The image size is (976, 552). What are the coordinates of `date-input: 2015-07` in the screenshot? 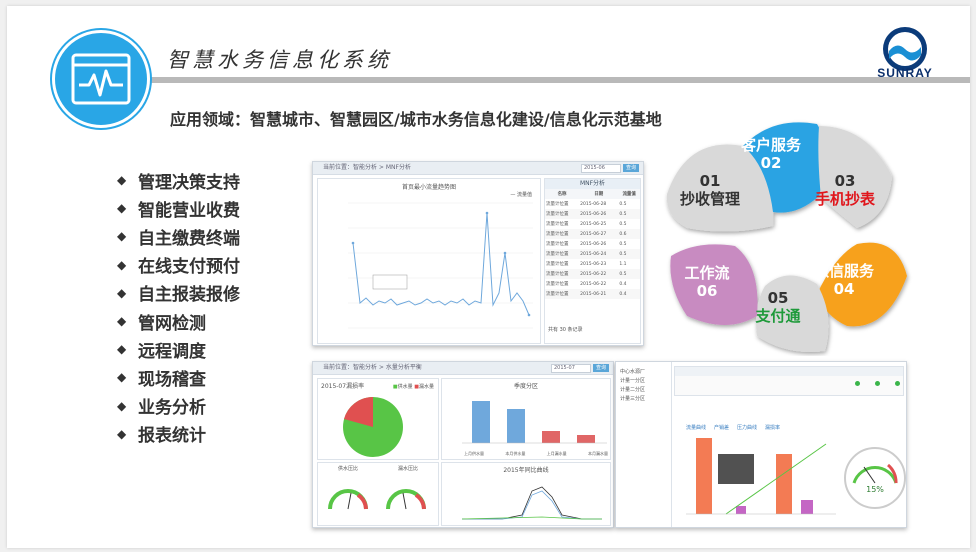 It's located at (571, 368).